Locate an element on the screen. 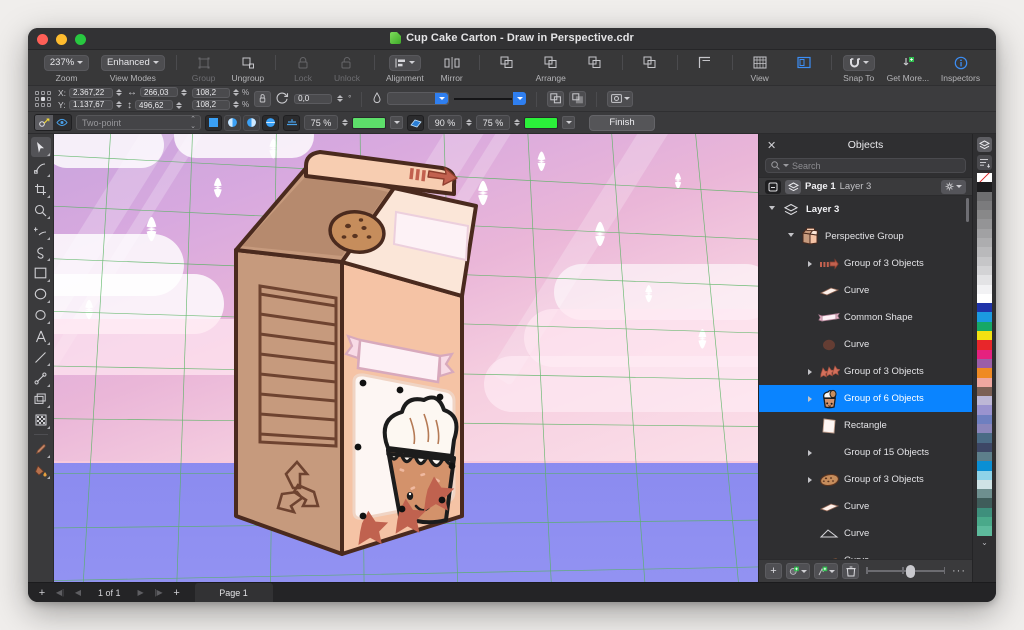 The height and width of the screenshot is (630, 1024). lock-ratio-button is located at coordinates (263, 98).